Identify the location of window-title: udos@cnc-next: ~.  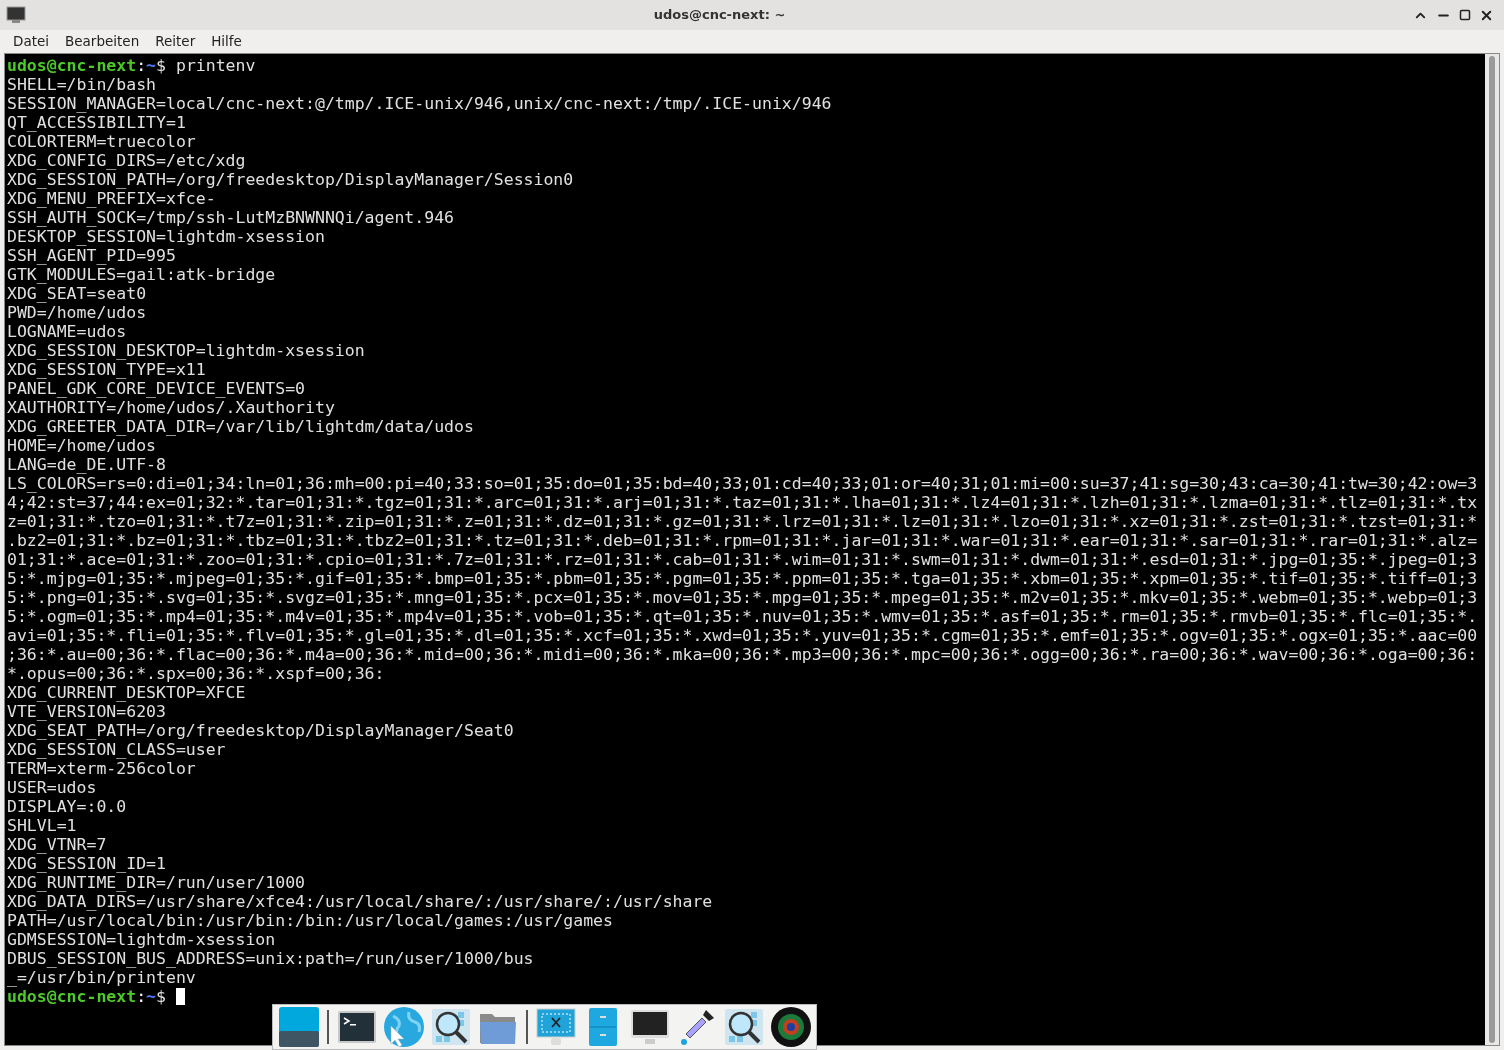
(719, 15).